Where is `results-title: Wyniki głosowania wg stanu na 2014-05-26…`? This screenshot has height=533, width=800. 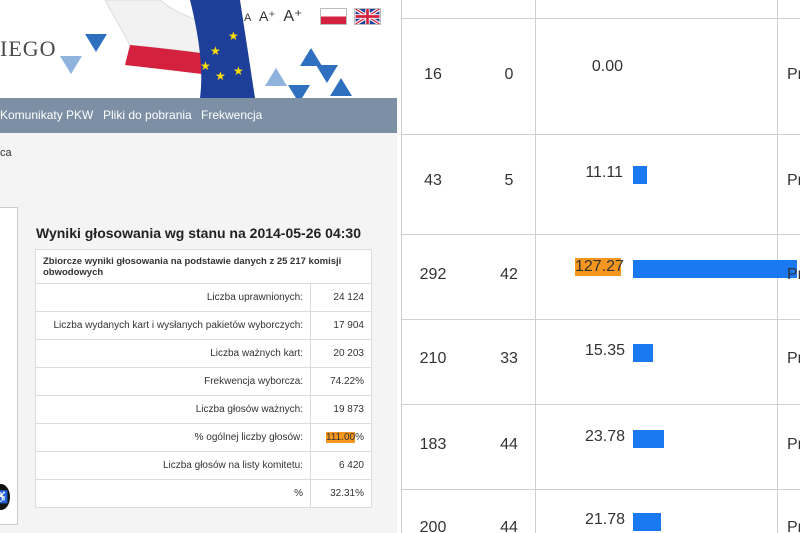 results-title: Wyniki głosowania wg stanu na 2014-05-26… is located at coordinates (198, 233).